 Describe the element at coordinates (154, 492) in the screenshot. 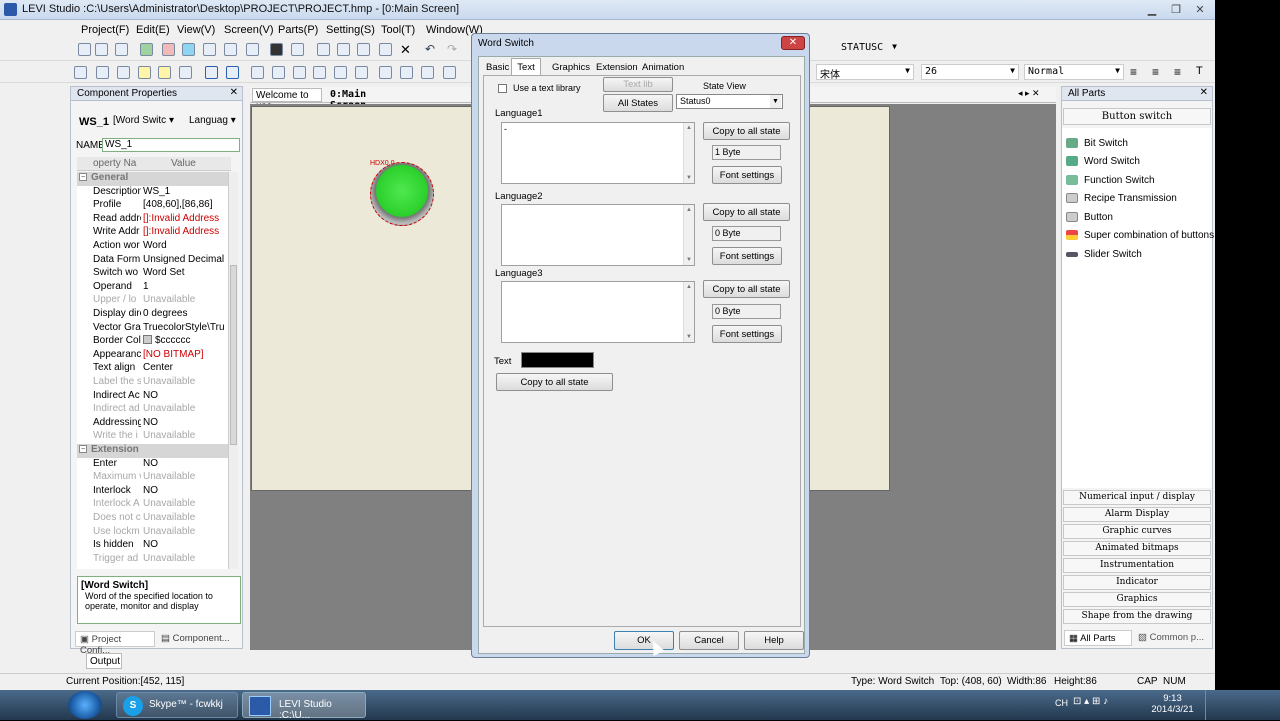

I see `property-row: Interlock NO` at that location.